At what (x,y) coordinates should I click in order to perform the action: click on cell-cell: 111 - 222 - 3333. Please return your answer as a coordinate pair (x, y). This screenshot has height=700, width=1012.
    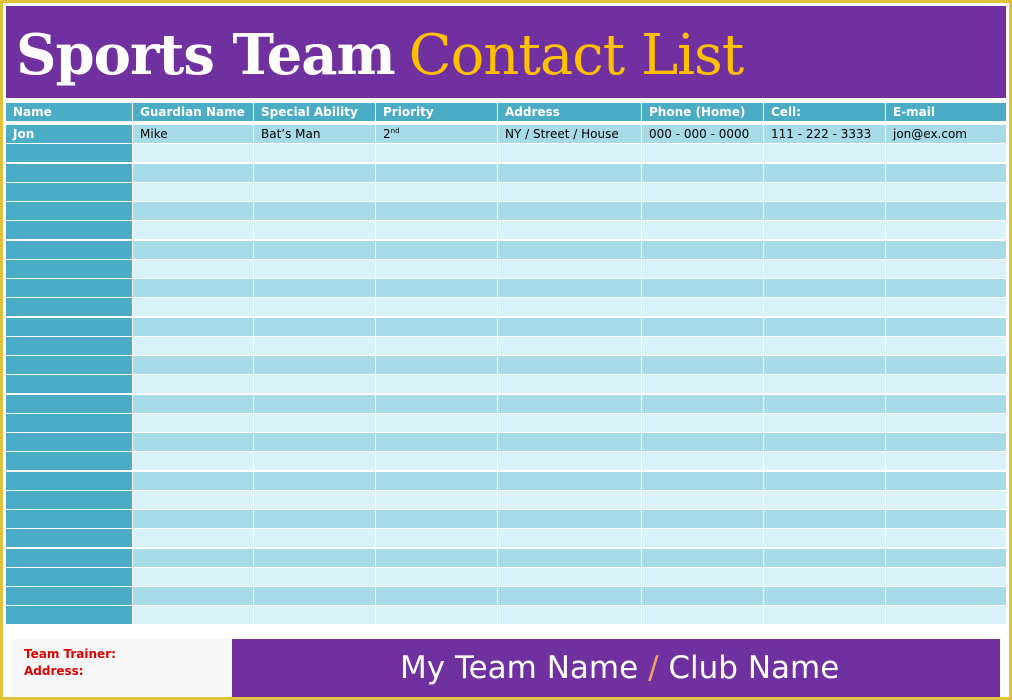
    Looking at the image, I should click on (824, 134).